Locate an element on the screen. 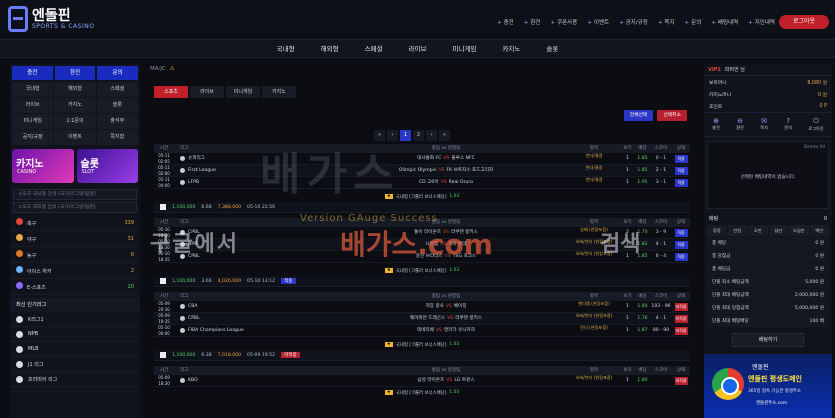 This screenshot has width=835, height=418. topmenu-item-8: + 지인내역 is located at coordinates (761, 22).